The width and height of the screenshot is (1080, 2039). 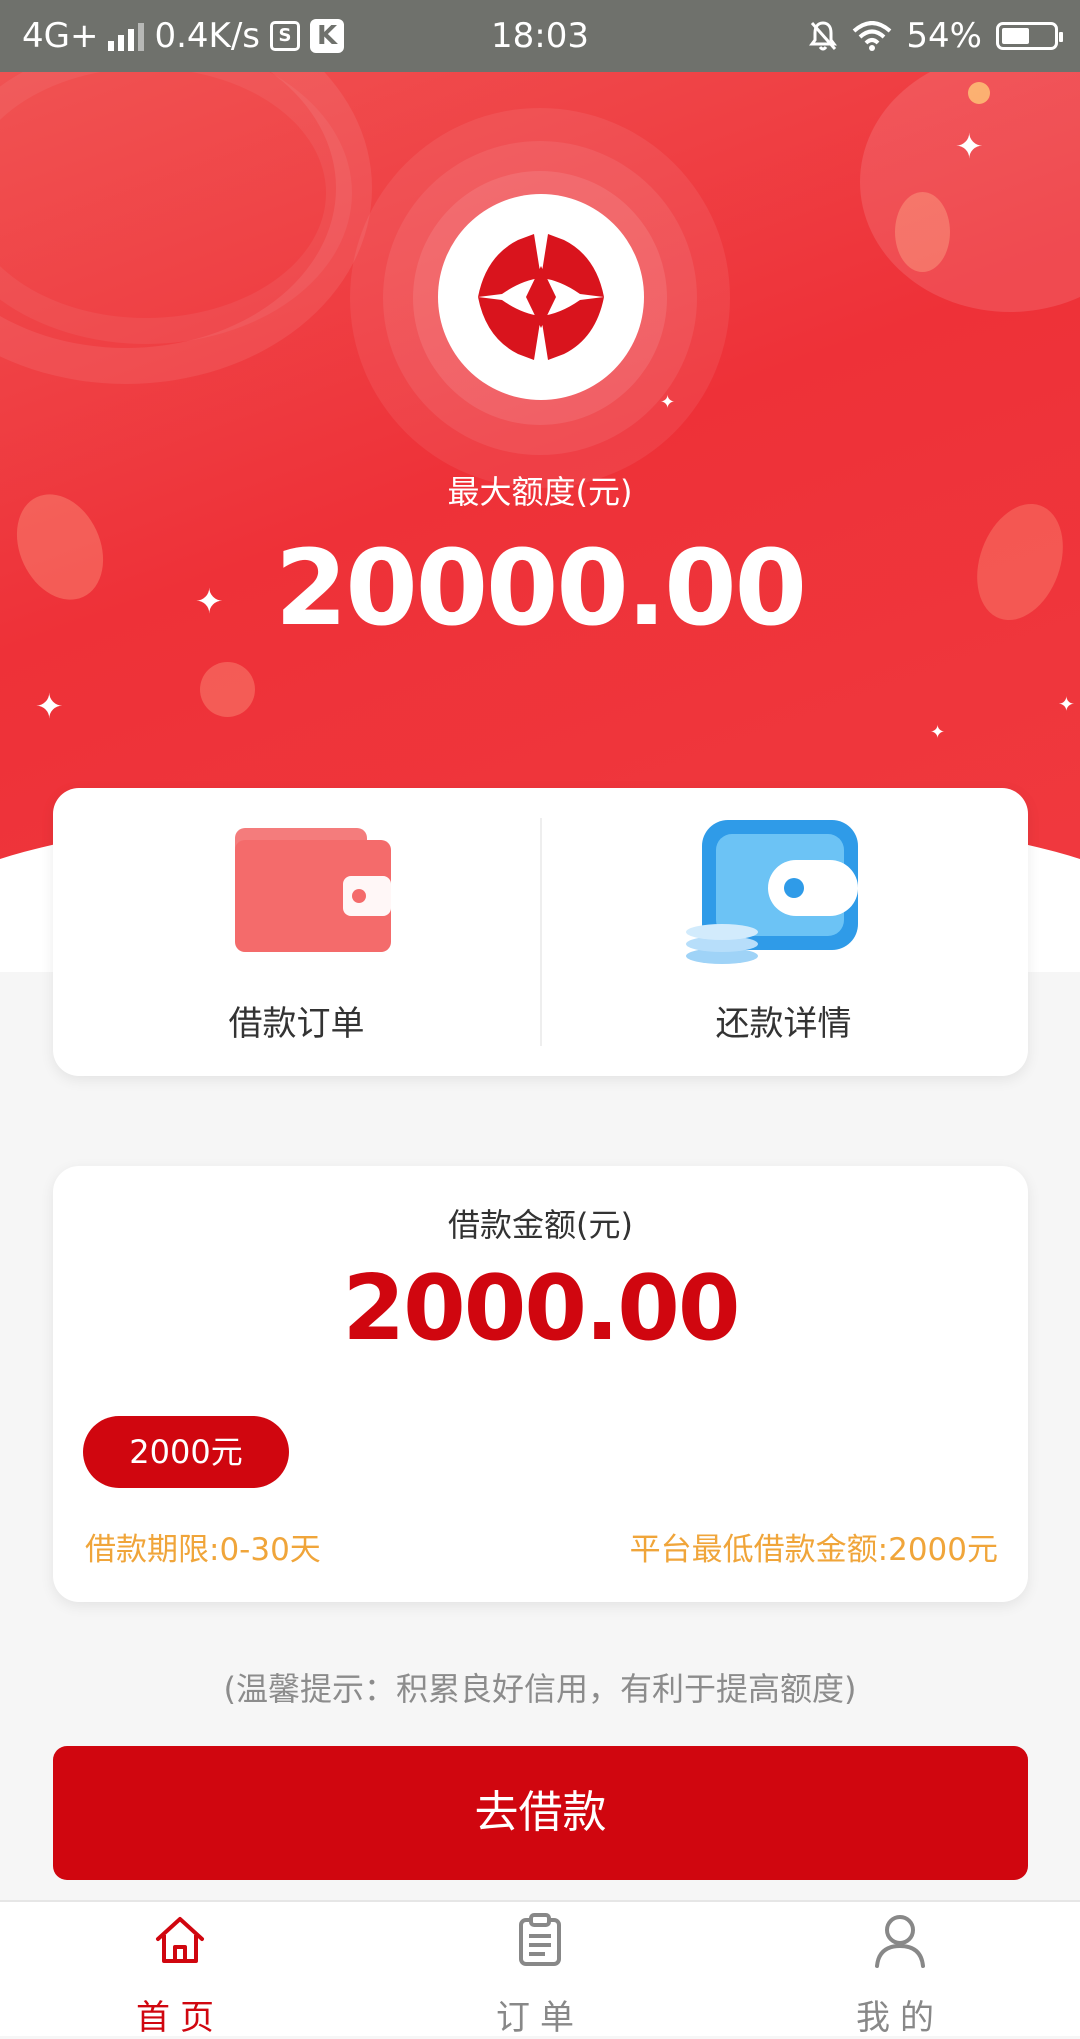 What do you see at coordinates (540, 2018) in the screenshot?
I see `tab-orders-label: 订单` at bounding box center [540, 2018].